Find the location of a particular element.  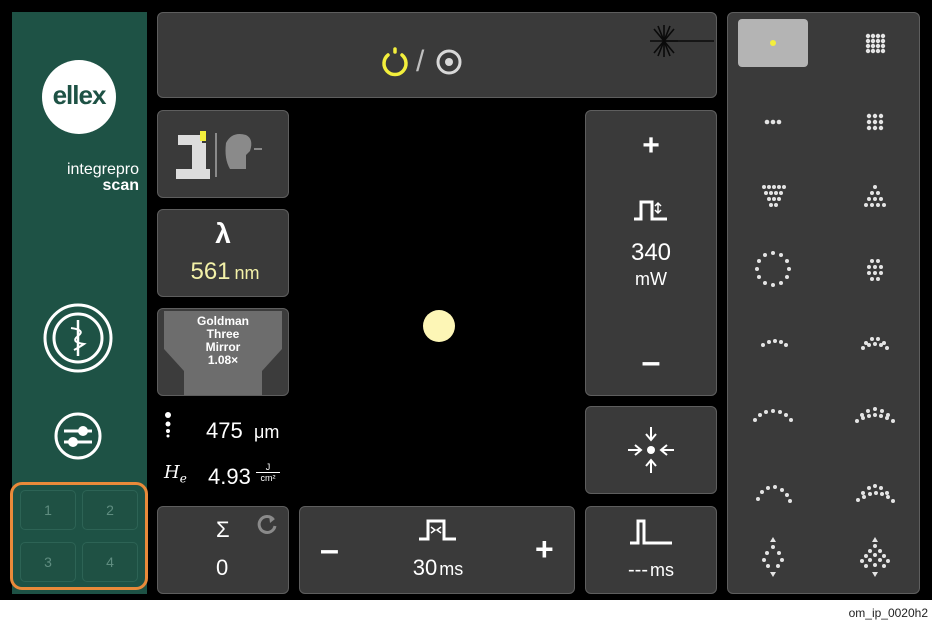

laser-status-panel: / is located at coordinates (437, 55).